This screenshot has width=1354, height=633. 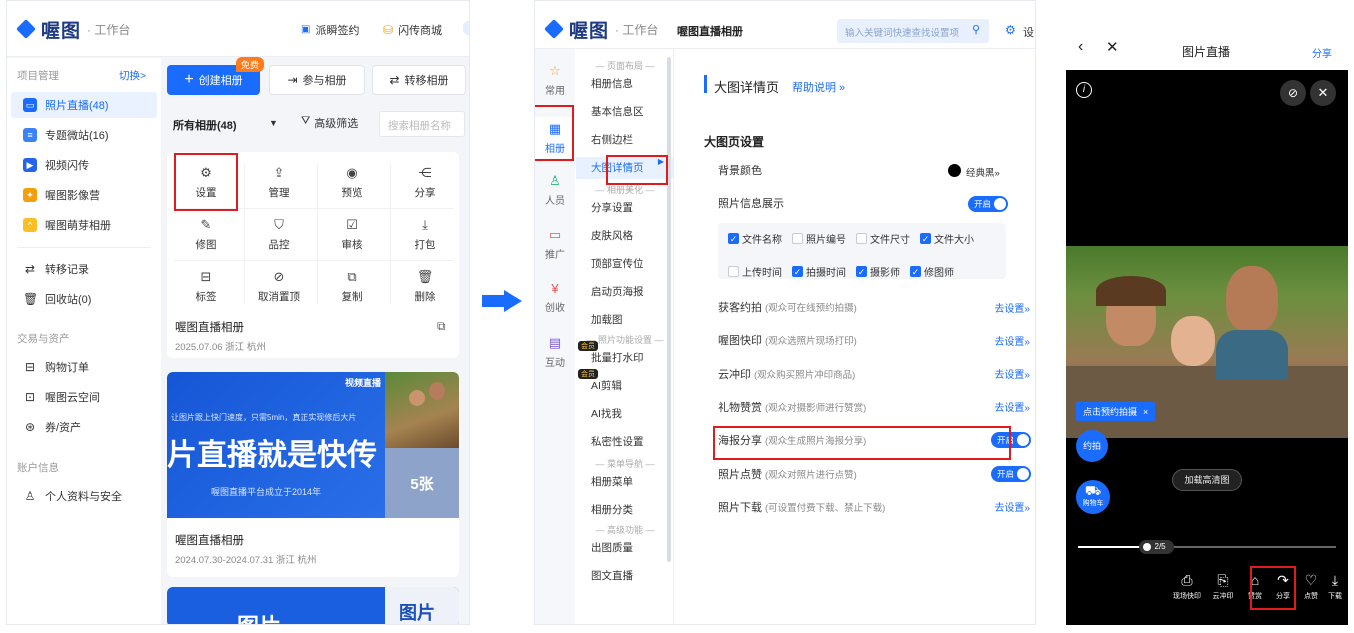 What do you see at coordinates (84, 135) in the screenshot?
I see `sidebar-item-topic: ≡ 专题微站(16)` at bounding box center [84, 135].